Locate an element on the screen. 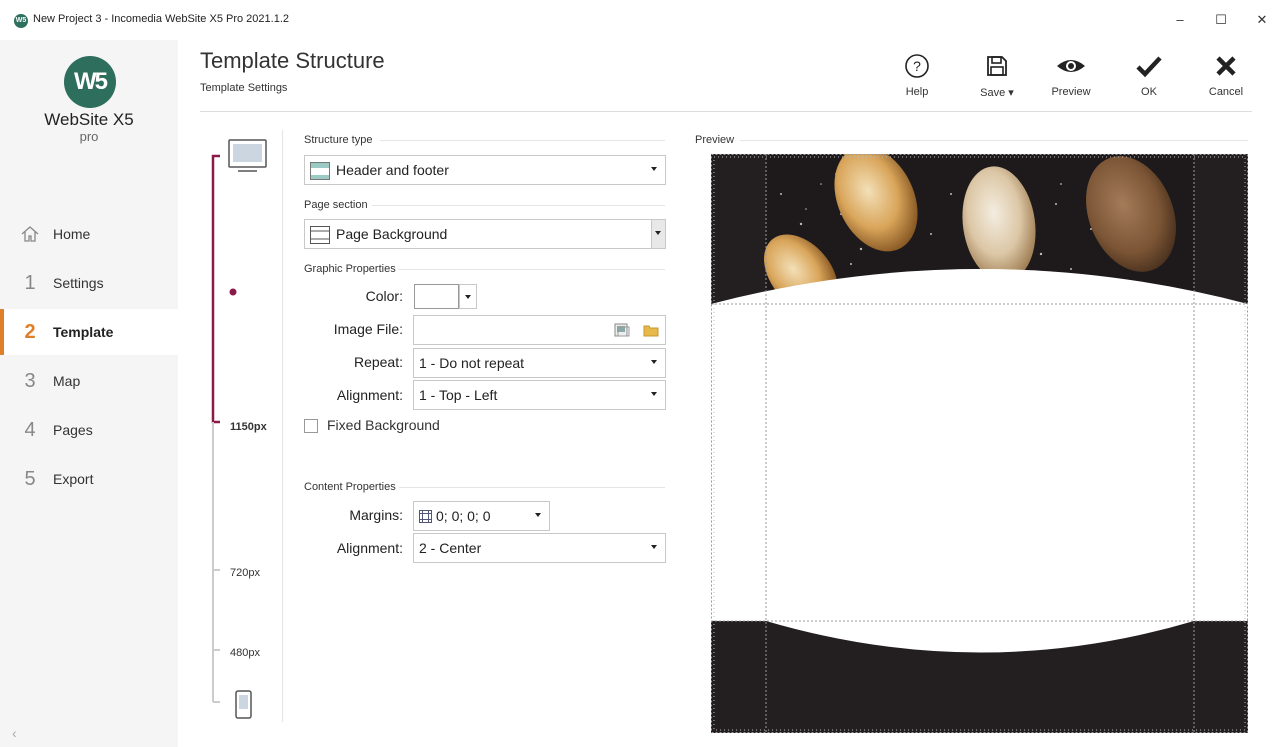  help-button: ? Help is located at coordinates (917, 76).